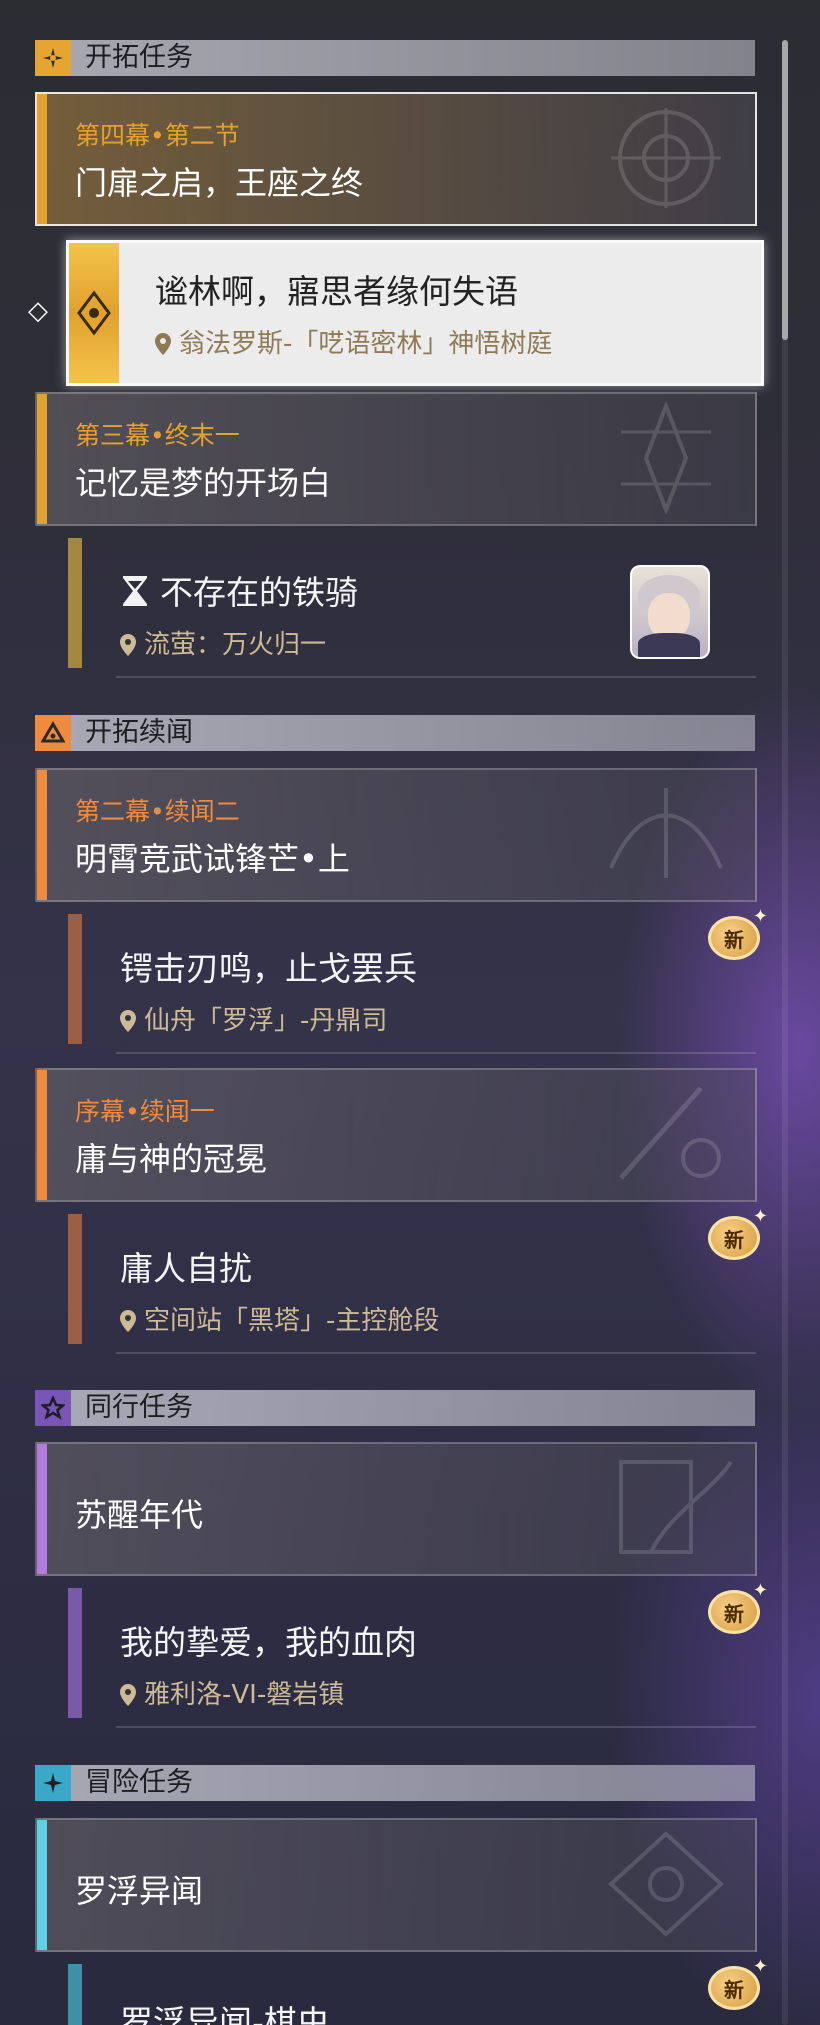 The height and width of the screenshot is (2025, 820). I want to click on quest-item: 庸人自扰 空间站「黑塔」-主控舱段, so click(412, 1284).